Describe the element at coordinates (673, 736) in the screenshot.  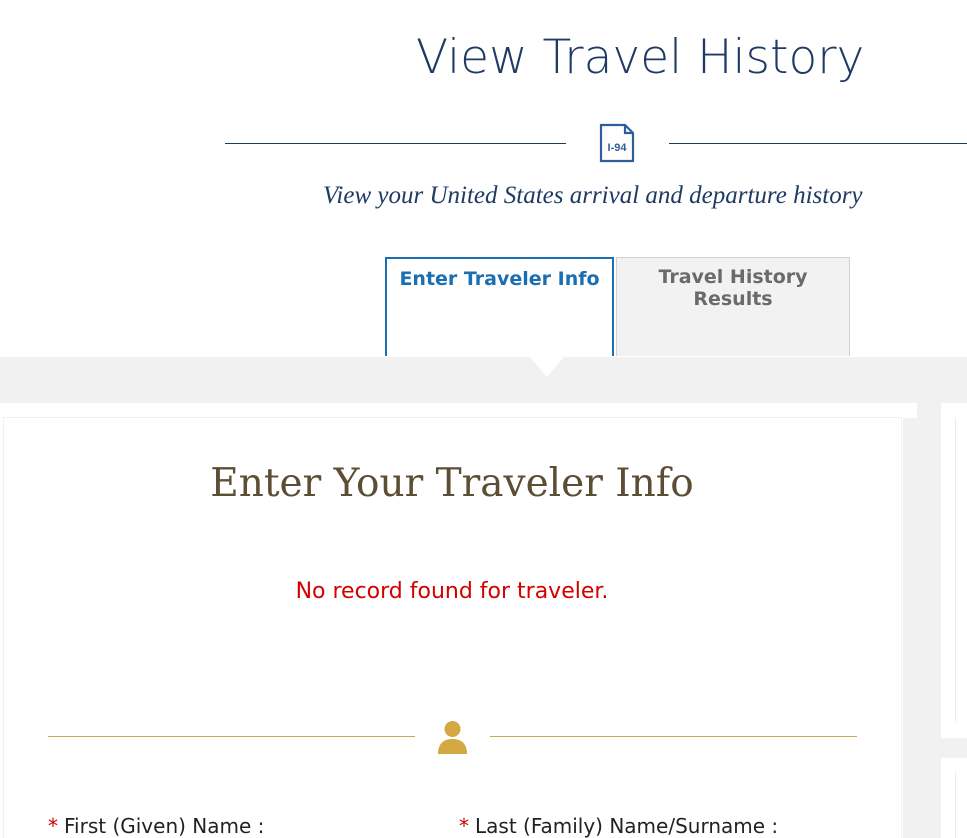
I see `person-divider-right` at that location.